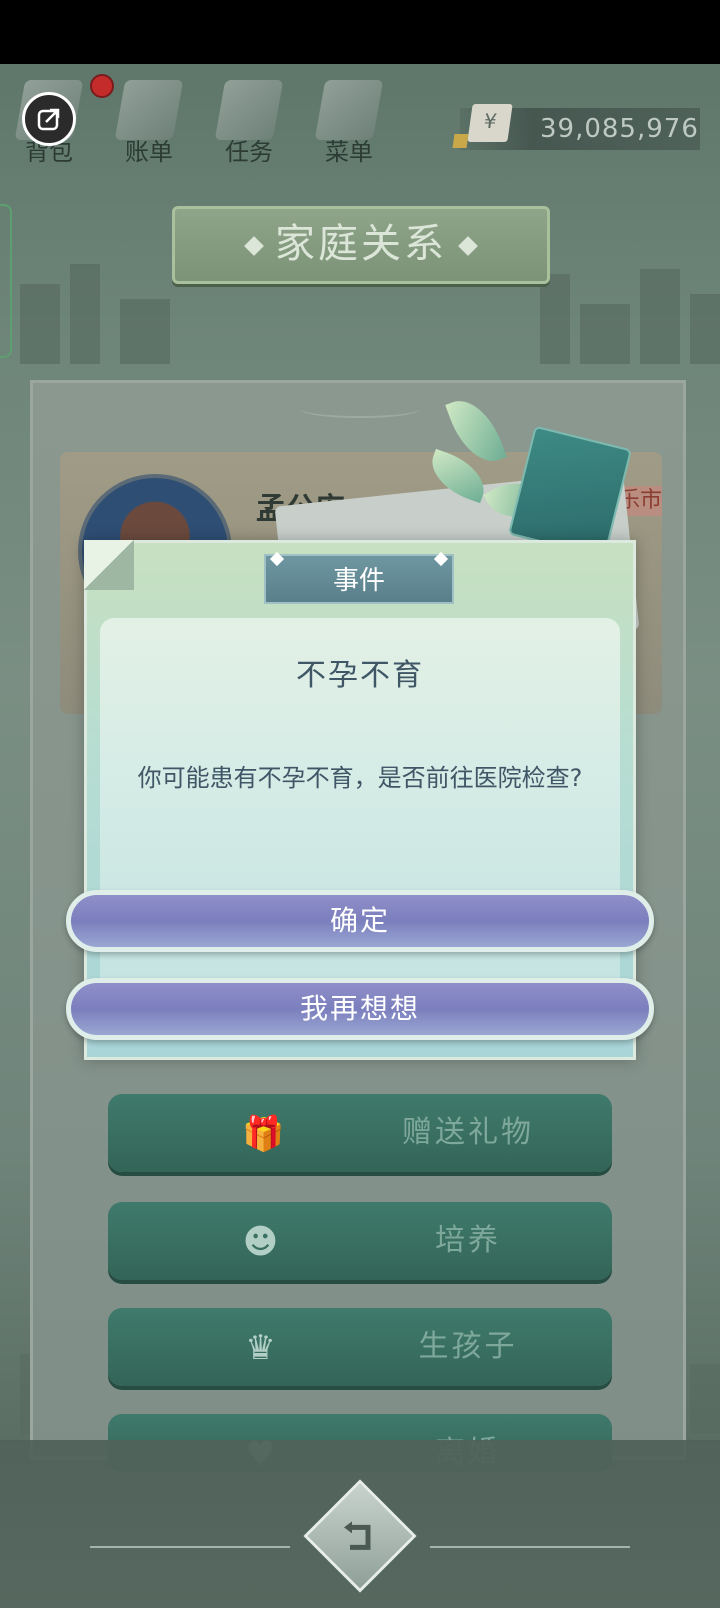  Describe the element at coordinates (249, 110) in the screenshot. I see `task-icon` at that location.